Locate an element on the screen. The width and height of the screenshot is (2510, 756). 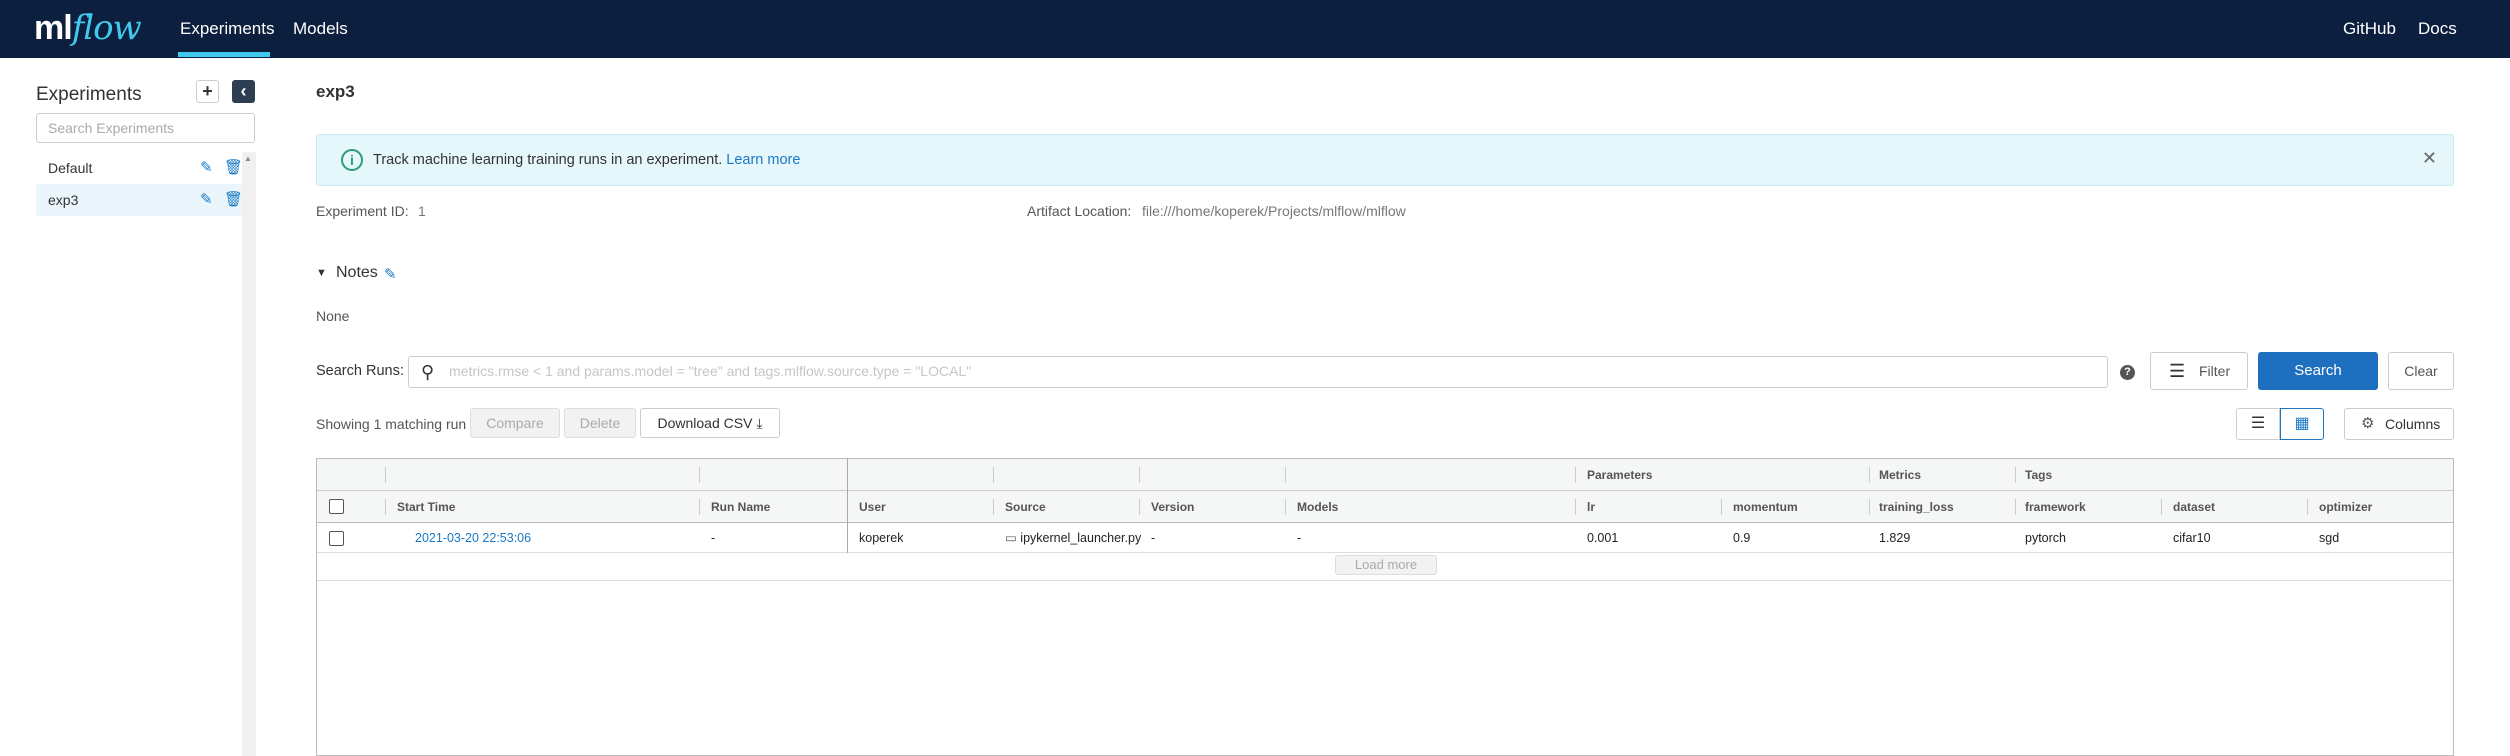
download-csv-button: Download CSV ⤓ is located at coordinates (710, 423).